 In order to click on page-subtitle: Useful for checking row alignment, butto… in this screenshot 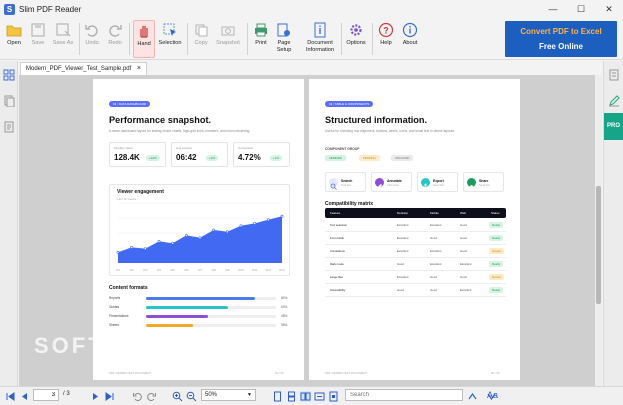, I will do `click(390, 131)`.